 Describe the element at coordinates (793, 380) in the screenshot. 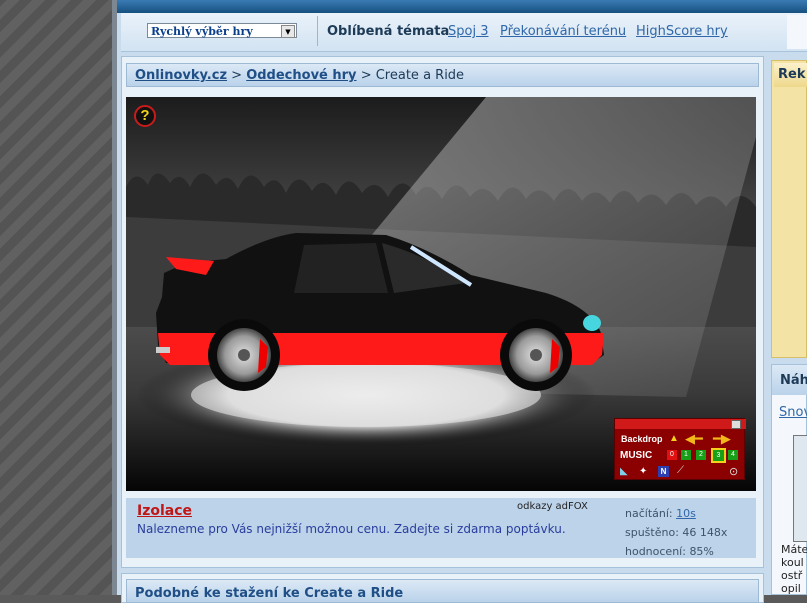

I see `random-panel-title: Náh` at that location.